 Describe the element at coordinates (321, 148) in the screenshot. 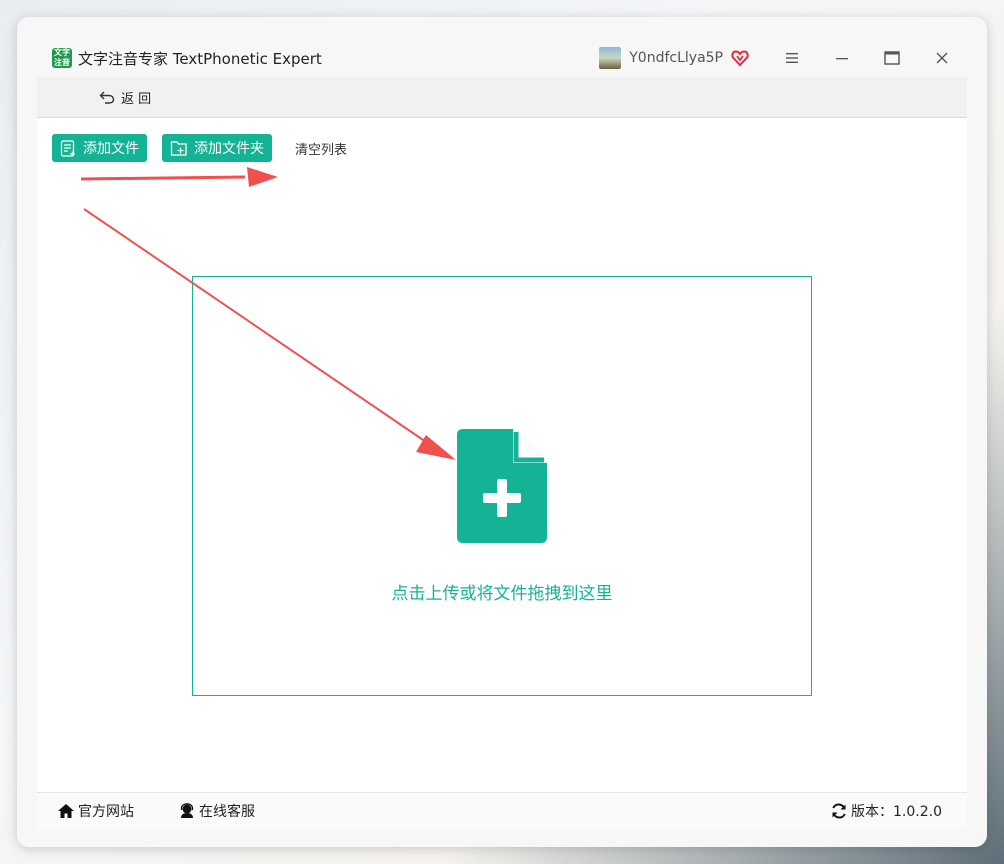

I see `clear-list-button: 清空列表` at that location.